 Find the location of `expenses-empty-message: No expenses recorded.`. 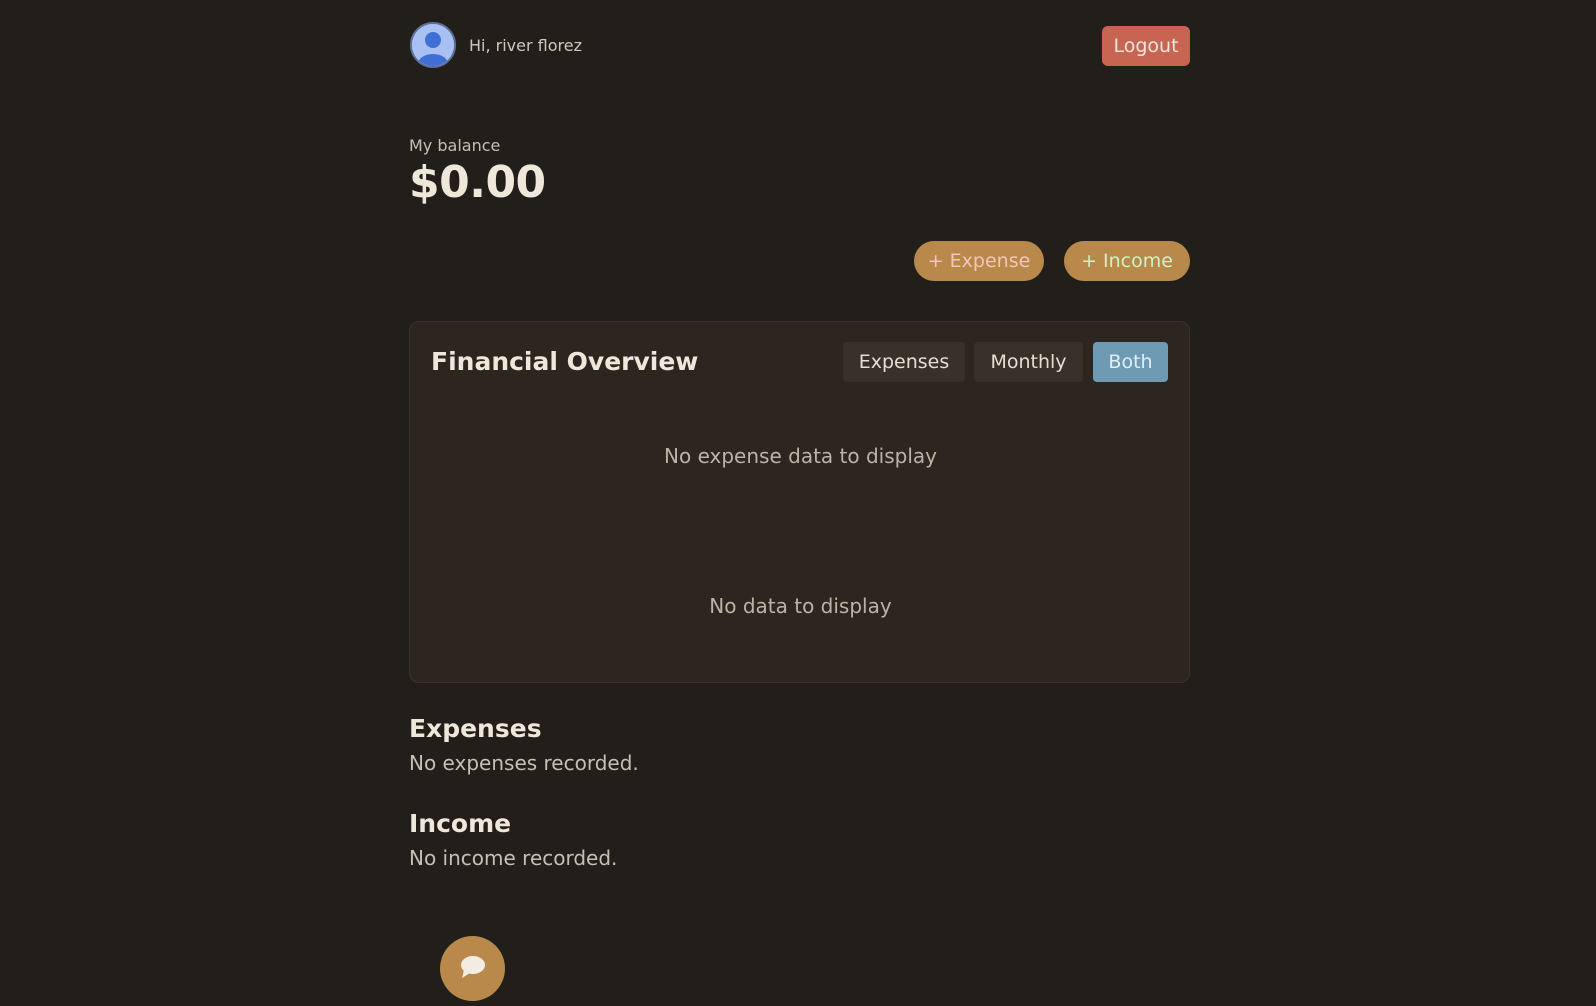

expenses-empty-message: No expenses recorded. is located at coordinates (524, 763).